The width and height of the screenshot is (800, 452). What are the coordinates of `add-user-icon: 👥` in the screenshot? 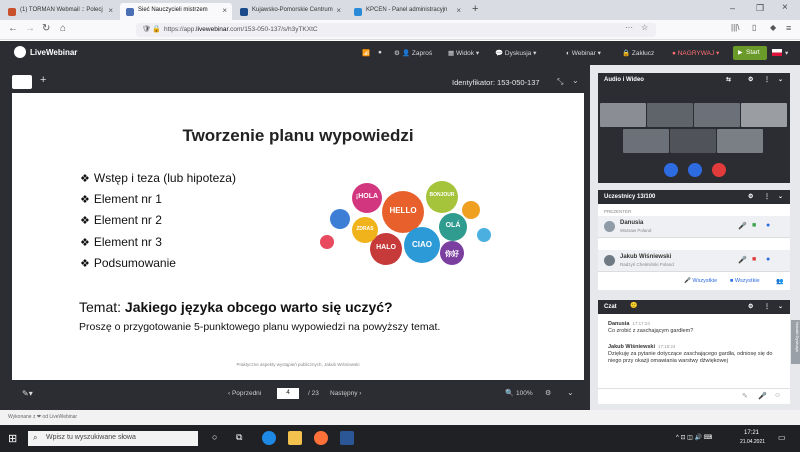 It's located at (779, 281).